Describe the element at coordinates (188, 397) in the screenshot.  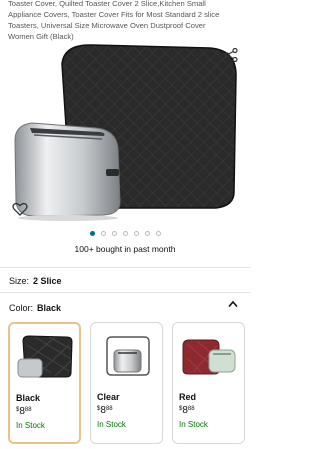
I see `variant-name: Red` at that location.